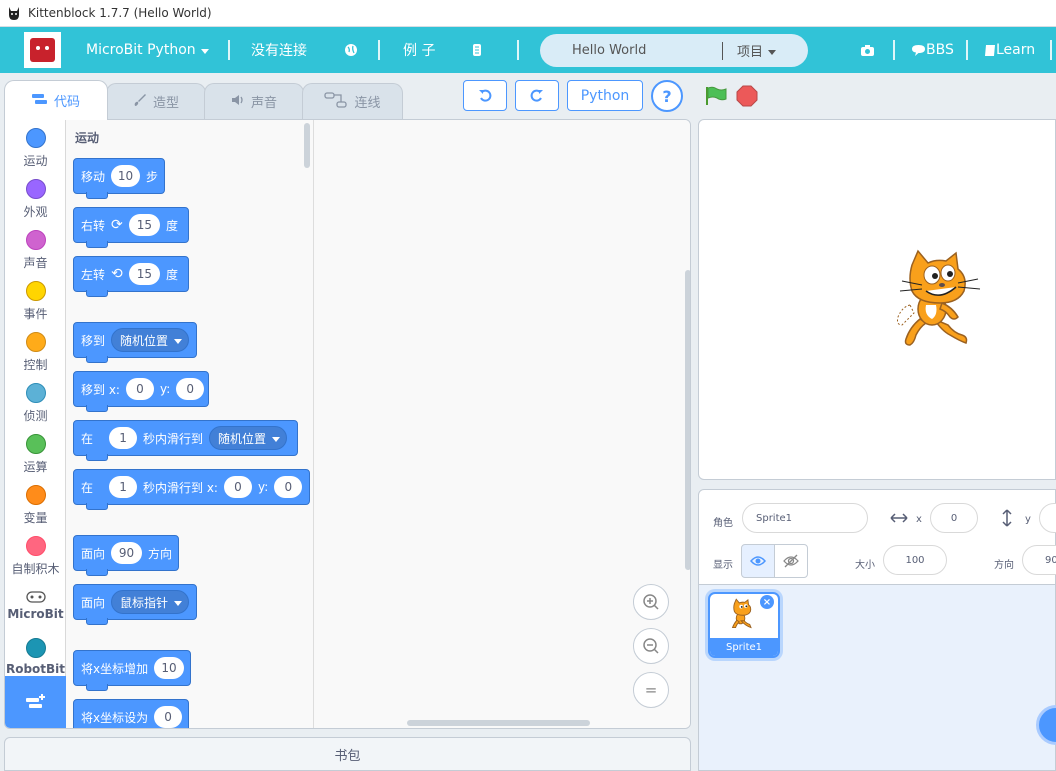 The height and width of the screenshot is (771, 1056). Describe the element at coordinates (1047, 518) in the screenshot. I see `y-position-input` at that location.